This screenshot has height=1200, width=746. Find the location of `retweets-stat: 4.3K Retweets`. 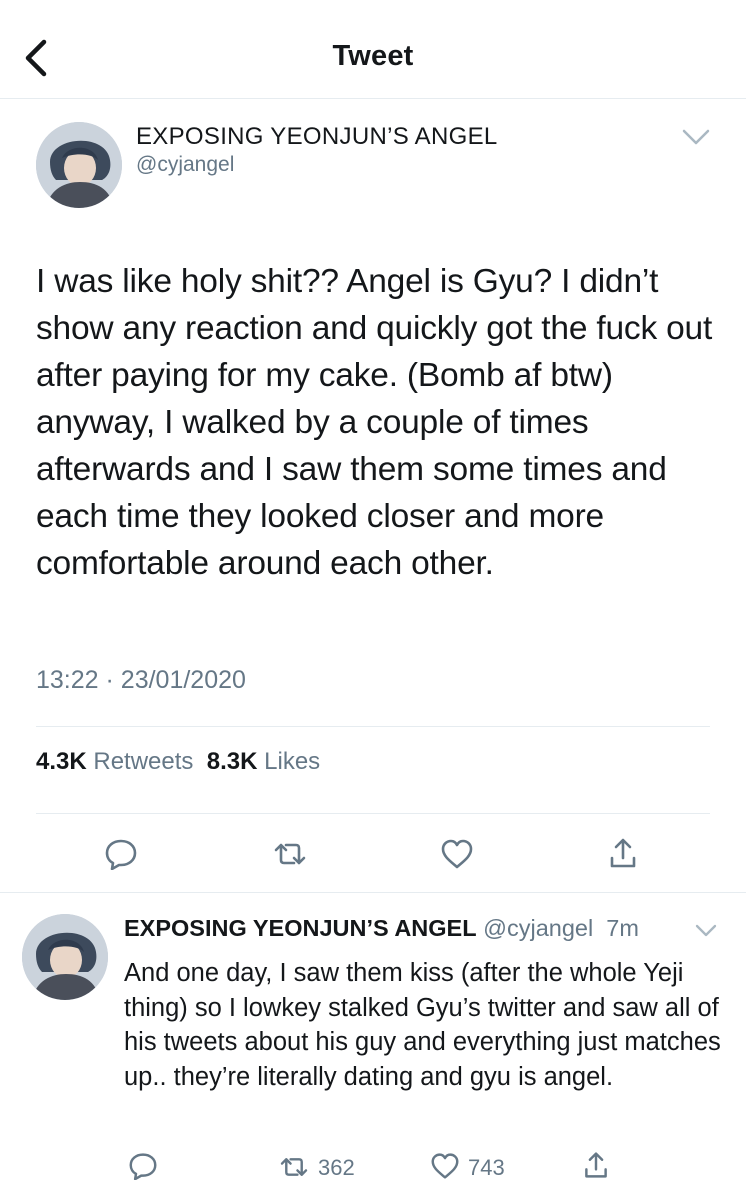

retweets-stat: 4.3K Retweets is located at coordinates (114, 761).